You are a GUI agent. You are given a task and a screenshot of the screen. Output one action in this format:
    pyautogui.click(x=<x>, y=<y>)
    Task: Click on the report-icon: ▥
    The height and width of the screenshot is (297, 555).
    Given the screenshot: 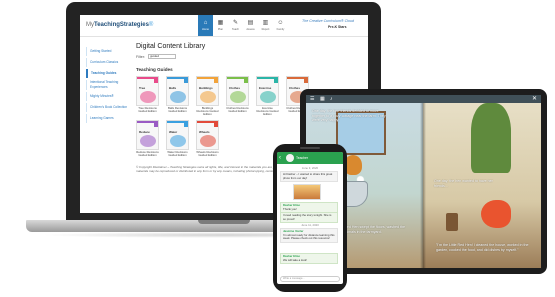 What is the action you would take?
    pyautogui.click(x=265, y=23)
    